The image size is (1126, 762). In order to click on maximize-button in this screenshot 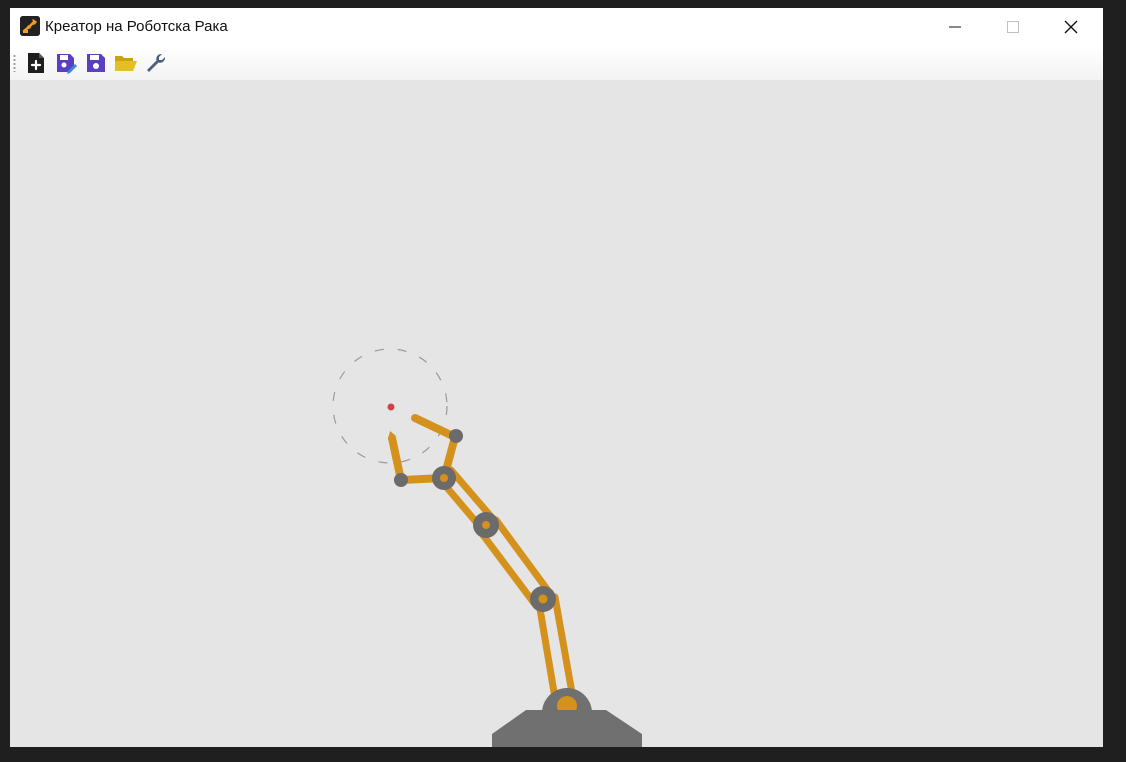, I will do `click(1013, 27)`.